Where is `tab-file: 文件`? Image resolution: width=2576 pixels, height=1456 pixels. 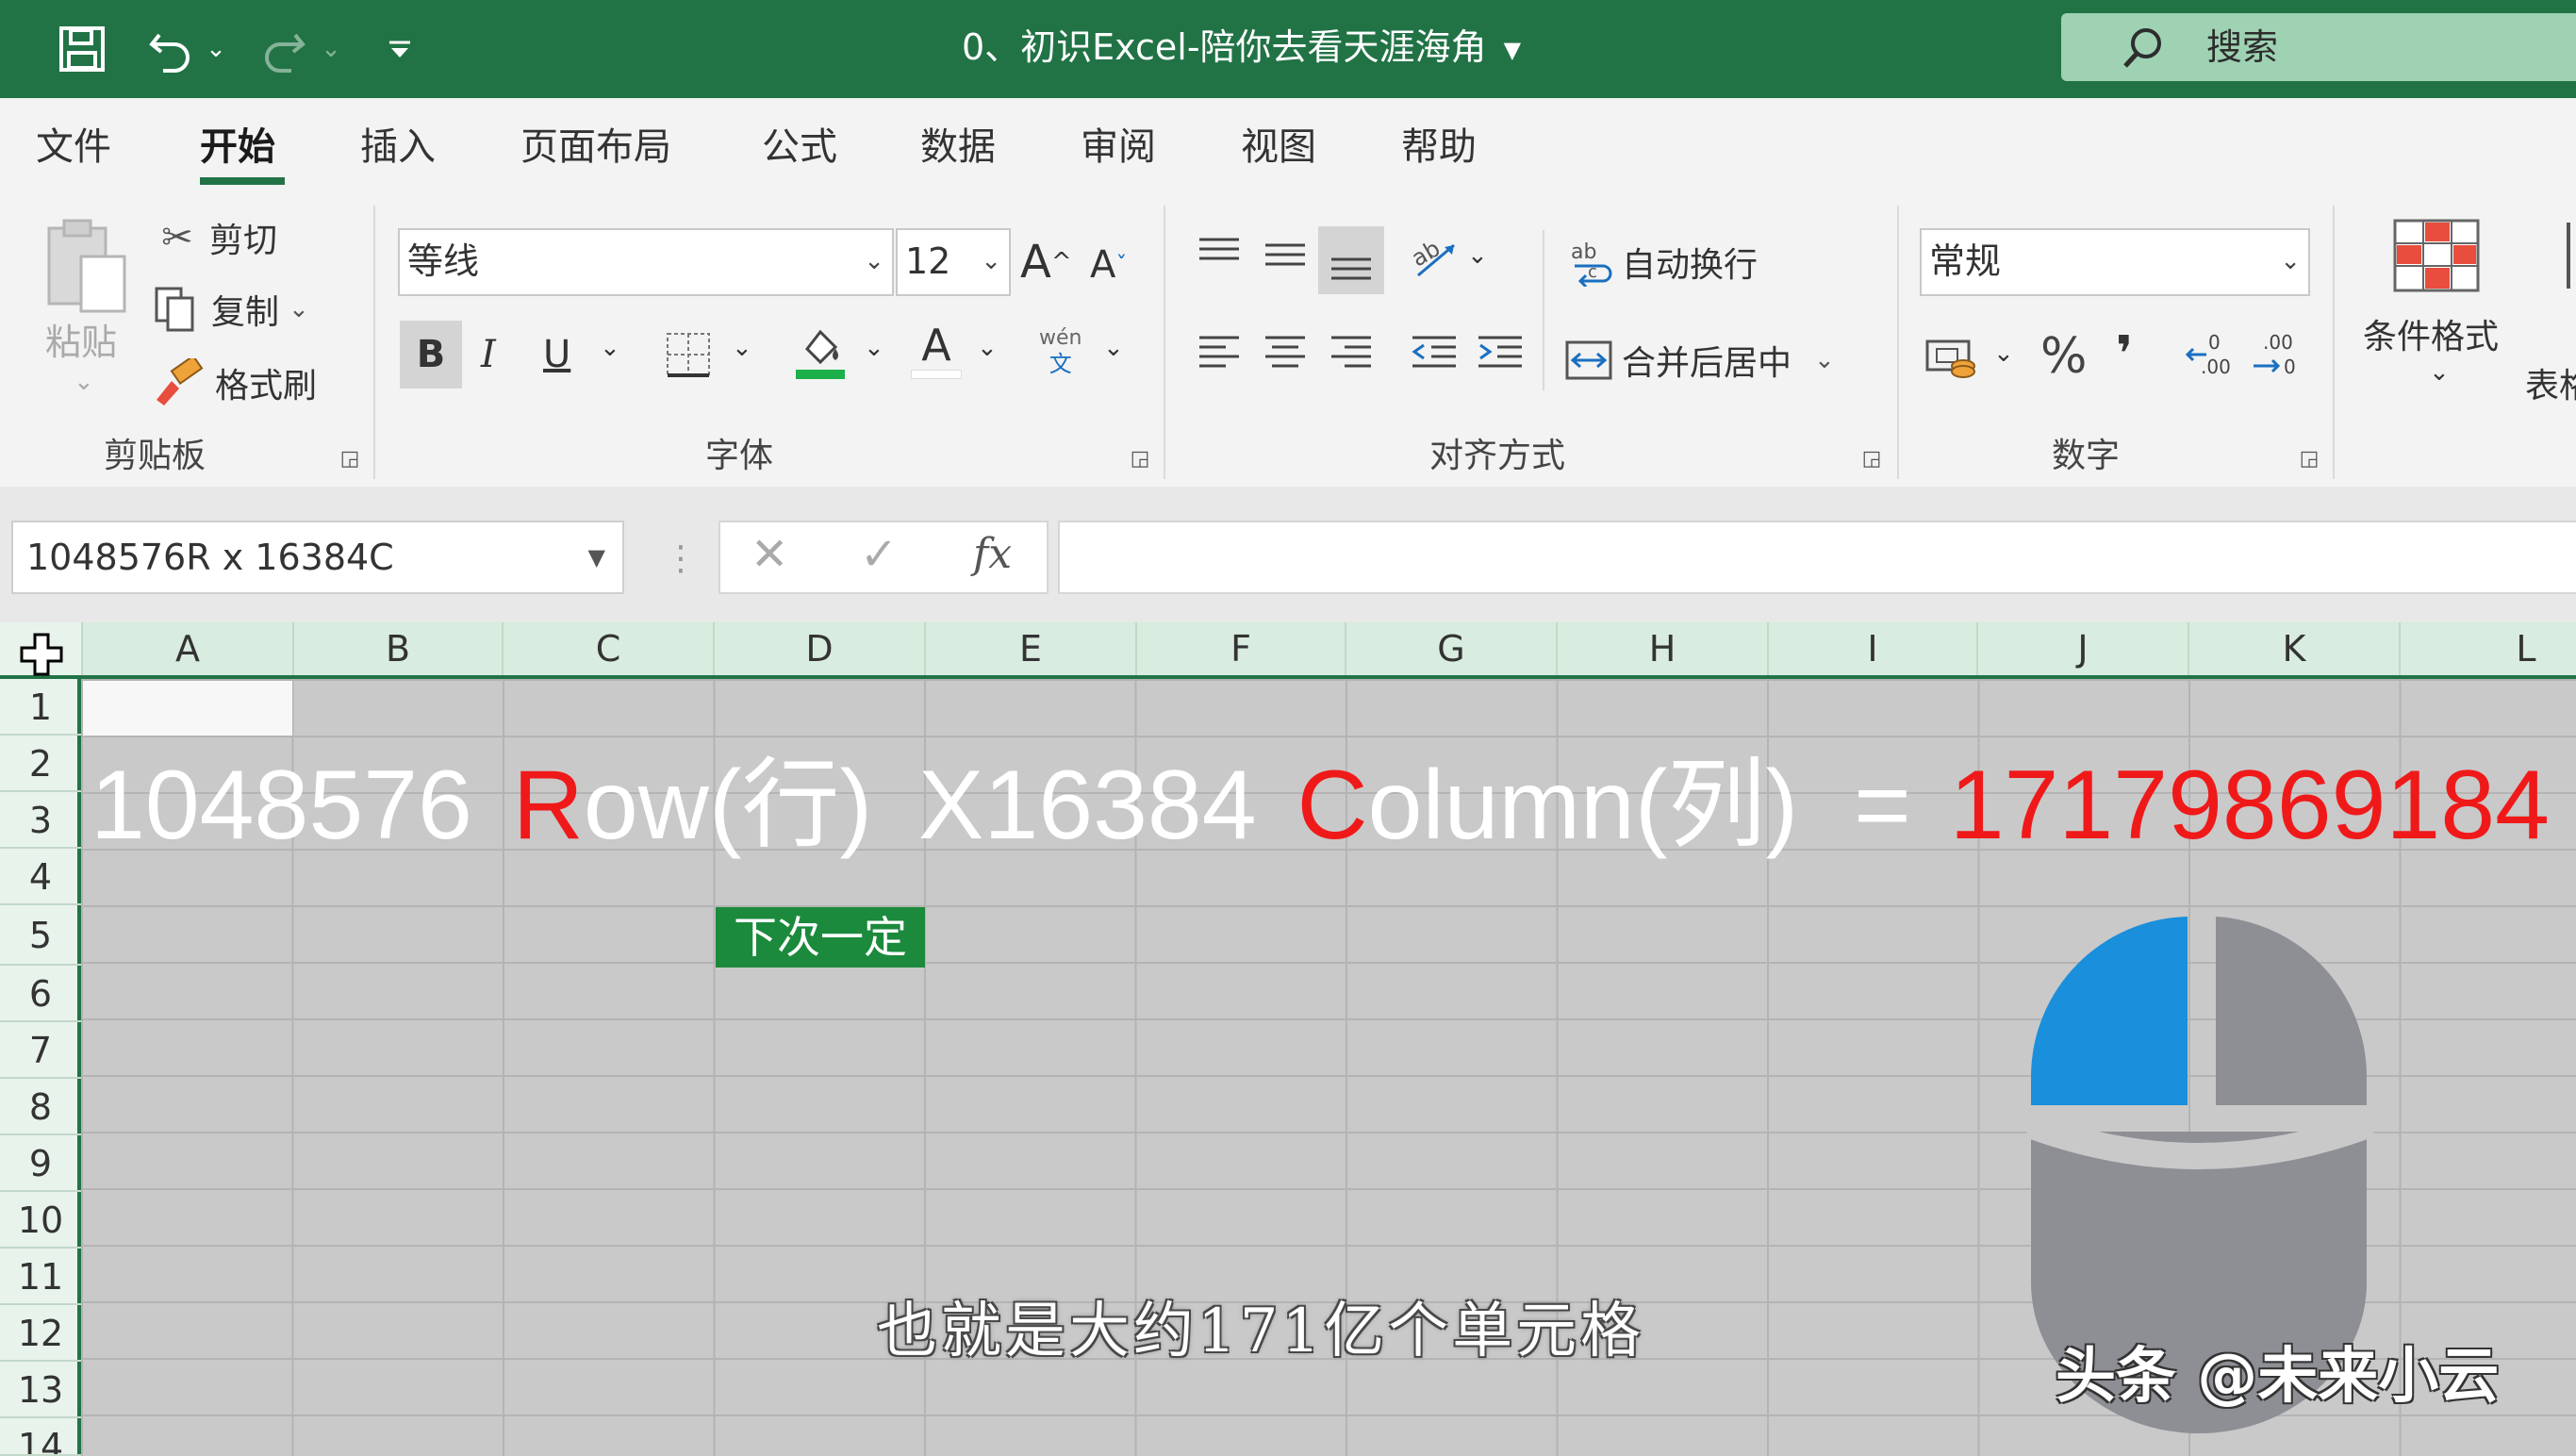 tab-file: 文件 is located at coordinates (73, 147).